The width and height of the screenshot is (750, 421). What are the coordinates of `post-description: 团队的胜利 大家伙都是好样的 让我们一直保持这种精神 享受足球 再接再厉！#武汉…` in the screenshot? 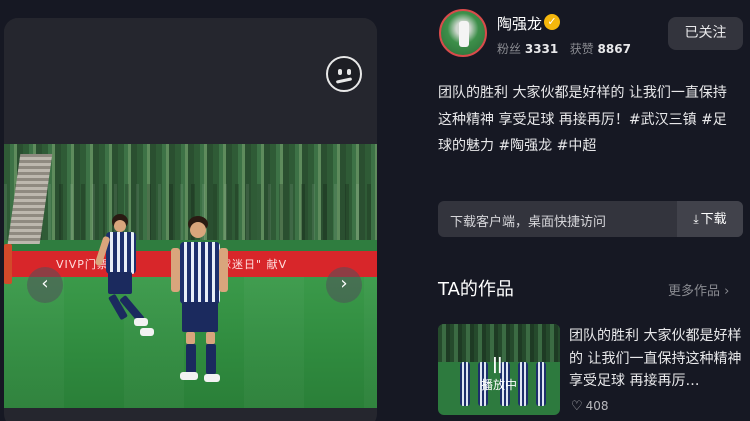 It's located at (582, 119).